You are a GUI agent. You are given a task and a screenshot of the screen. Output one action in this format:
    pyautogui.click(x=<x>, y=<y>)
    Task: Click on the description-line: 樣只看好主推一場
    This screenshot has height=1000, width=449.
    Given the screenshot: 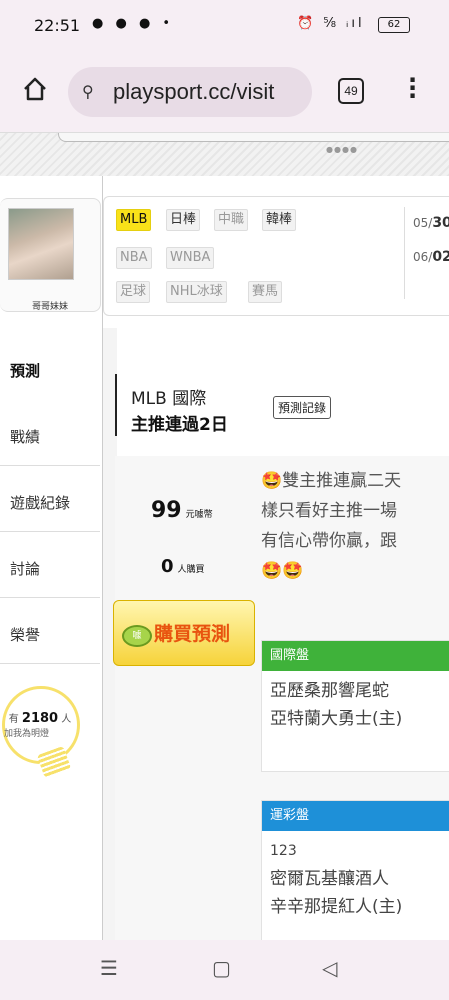 What is the action you would take?
    pyautogui.click(x=329, y=511)
    